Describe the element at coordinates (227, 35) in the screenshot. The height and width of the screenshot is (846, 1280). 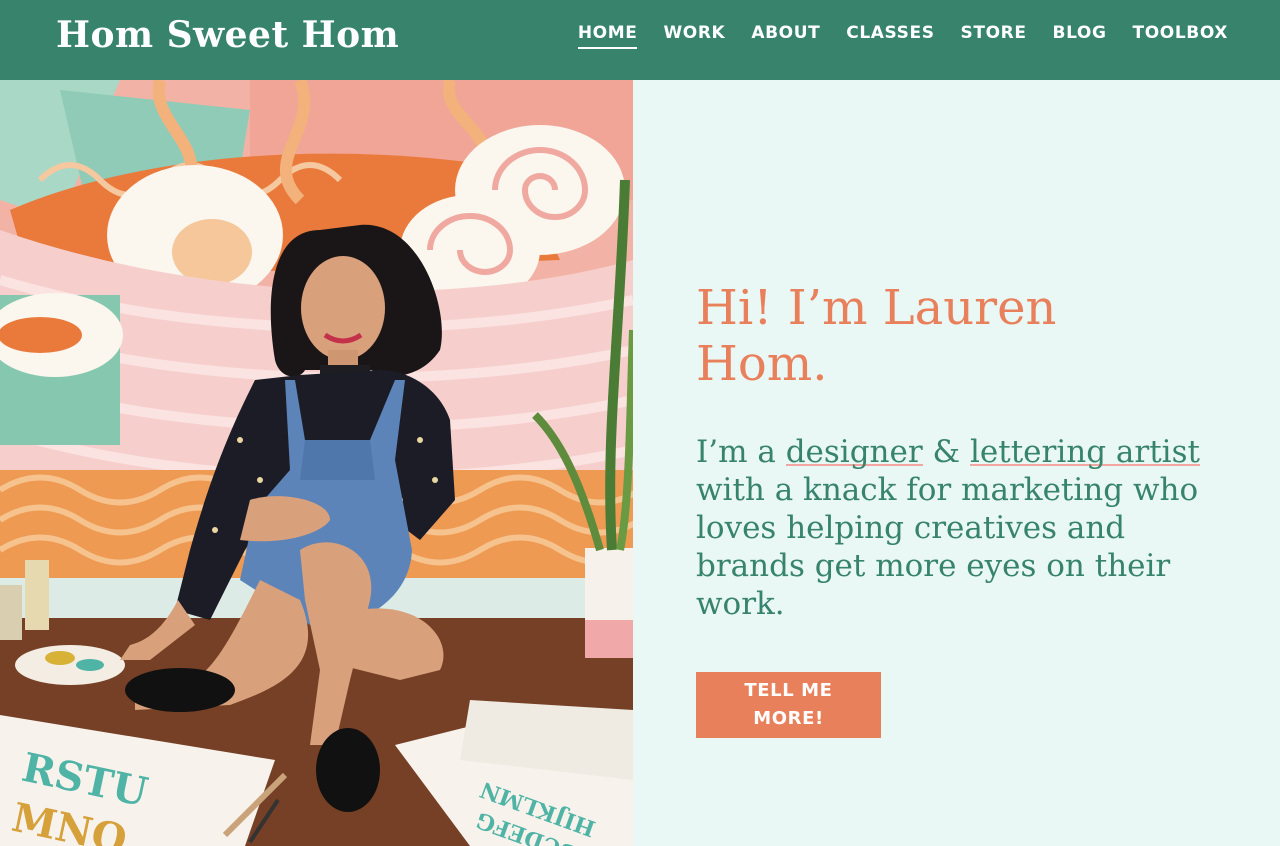
I see `site-logo: Hom Sweet Hom` at that location.